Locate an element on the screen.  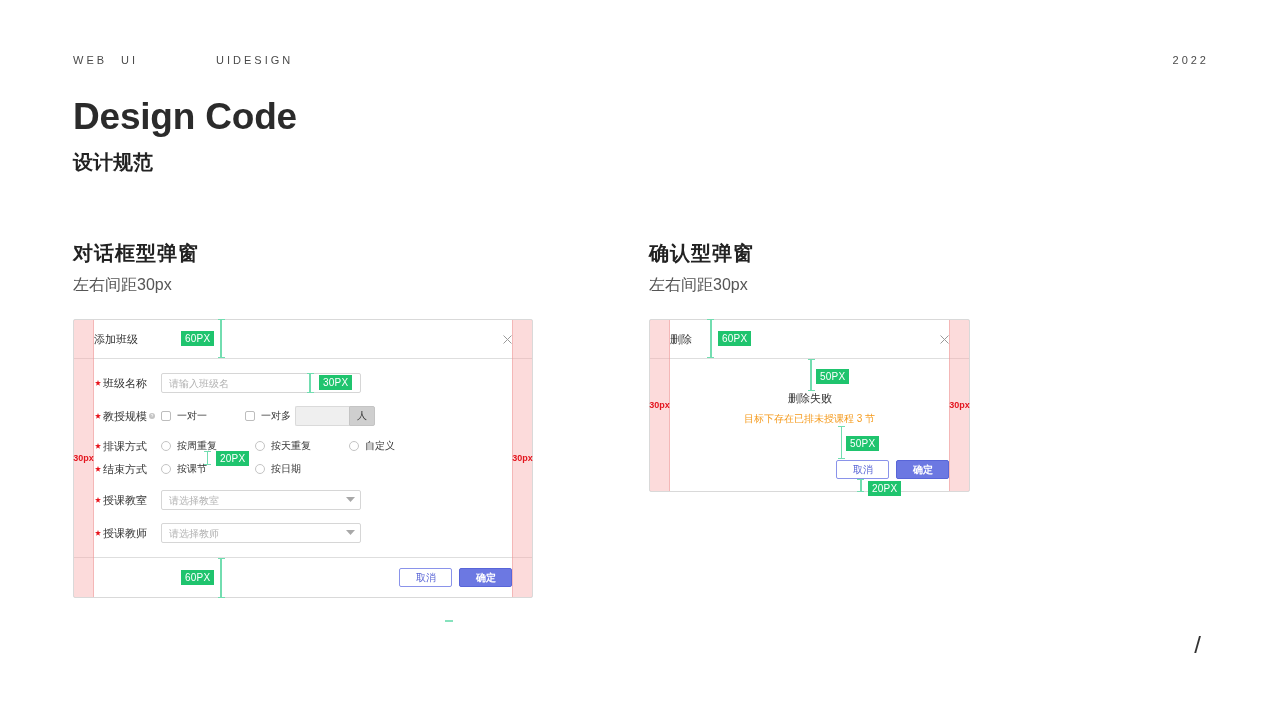
page-title: Design Code is located at coordinates (185, 117).